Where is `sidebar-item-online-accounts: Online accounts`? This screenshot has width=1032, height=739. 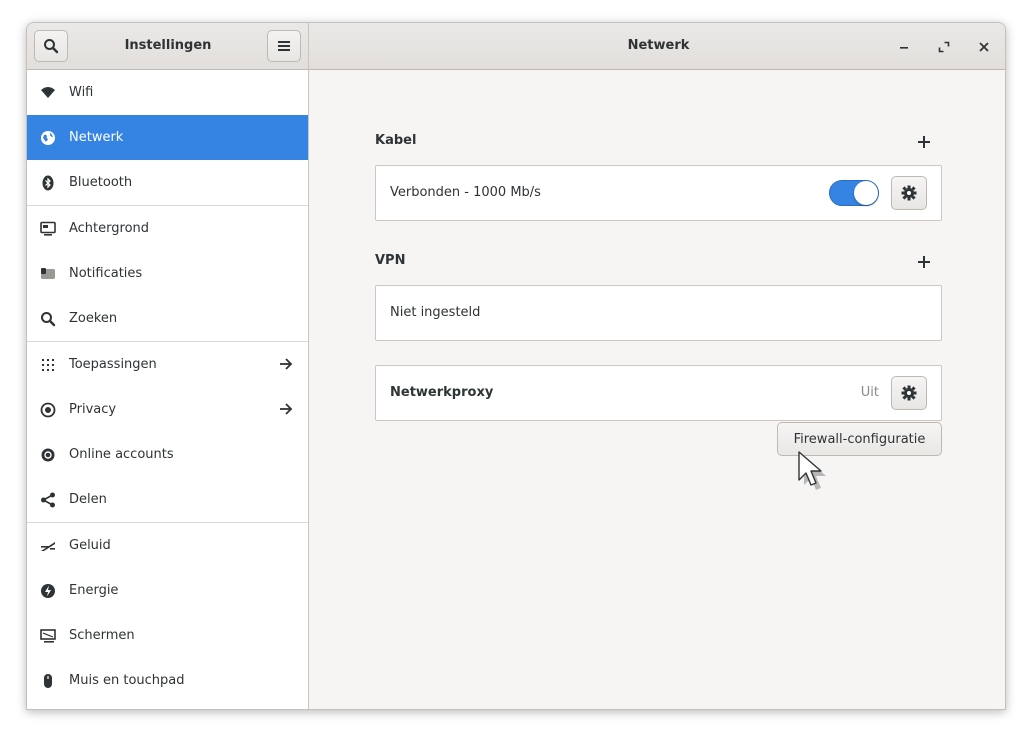
sidebar-item-online-accounts: Online accounts is located at coordinates (167, 454).